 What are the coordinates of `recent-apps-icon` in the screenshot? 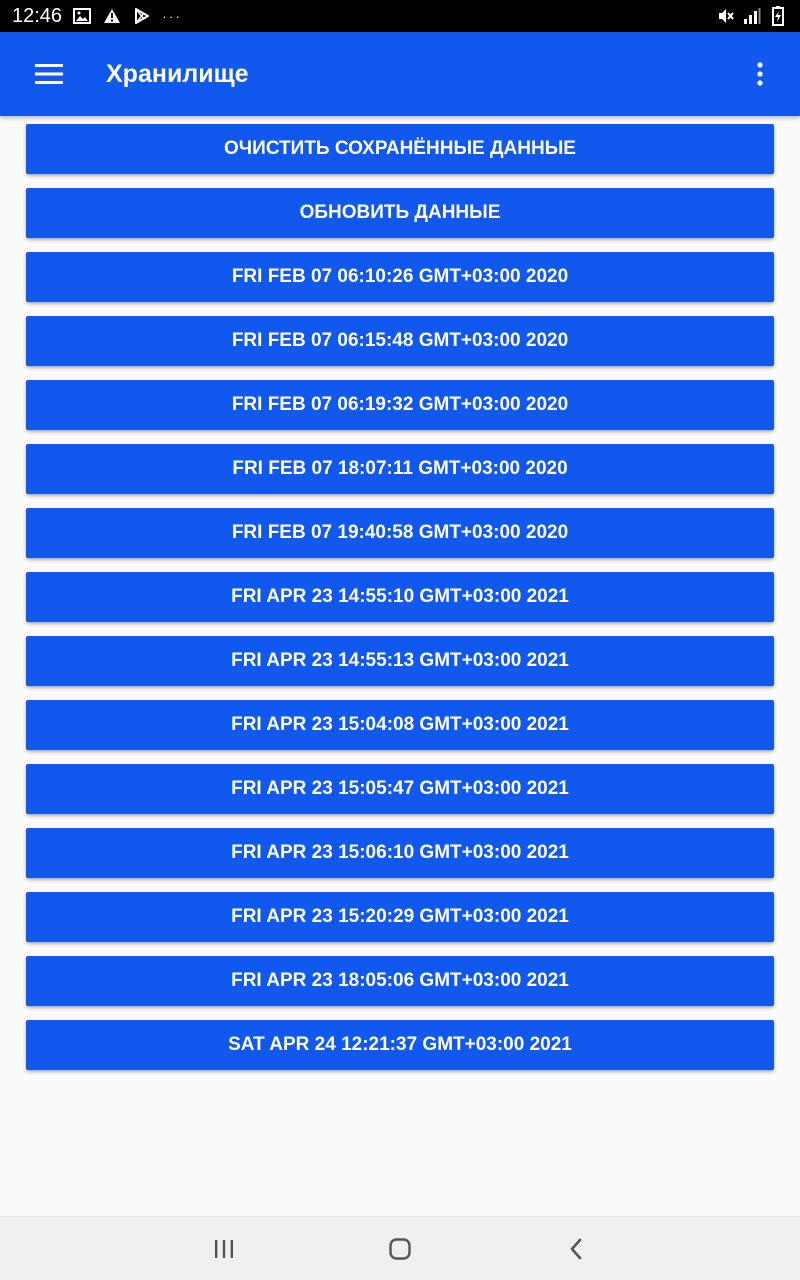 It's located at (224, 1249).